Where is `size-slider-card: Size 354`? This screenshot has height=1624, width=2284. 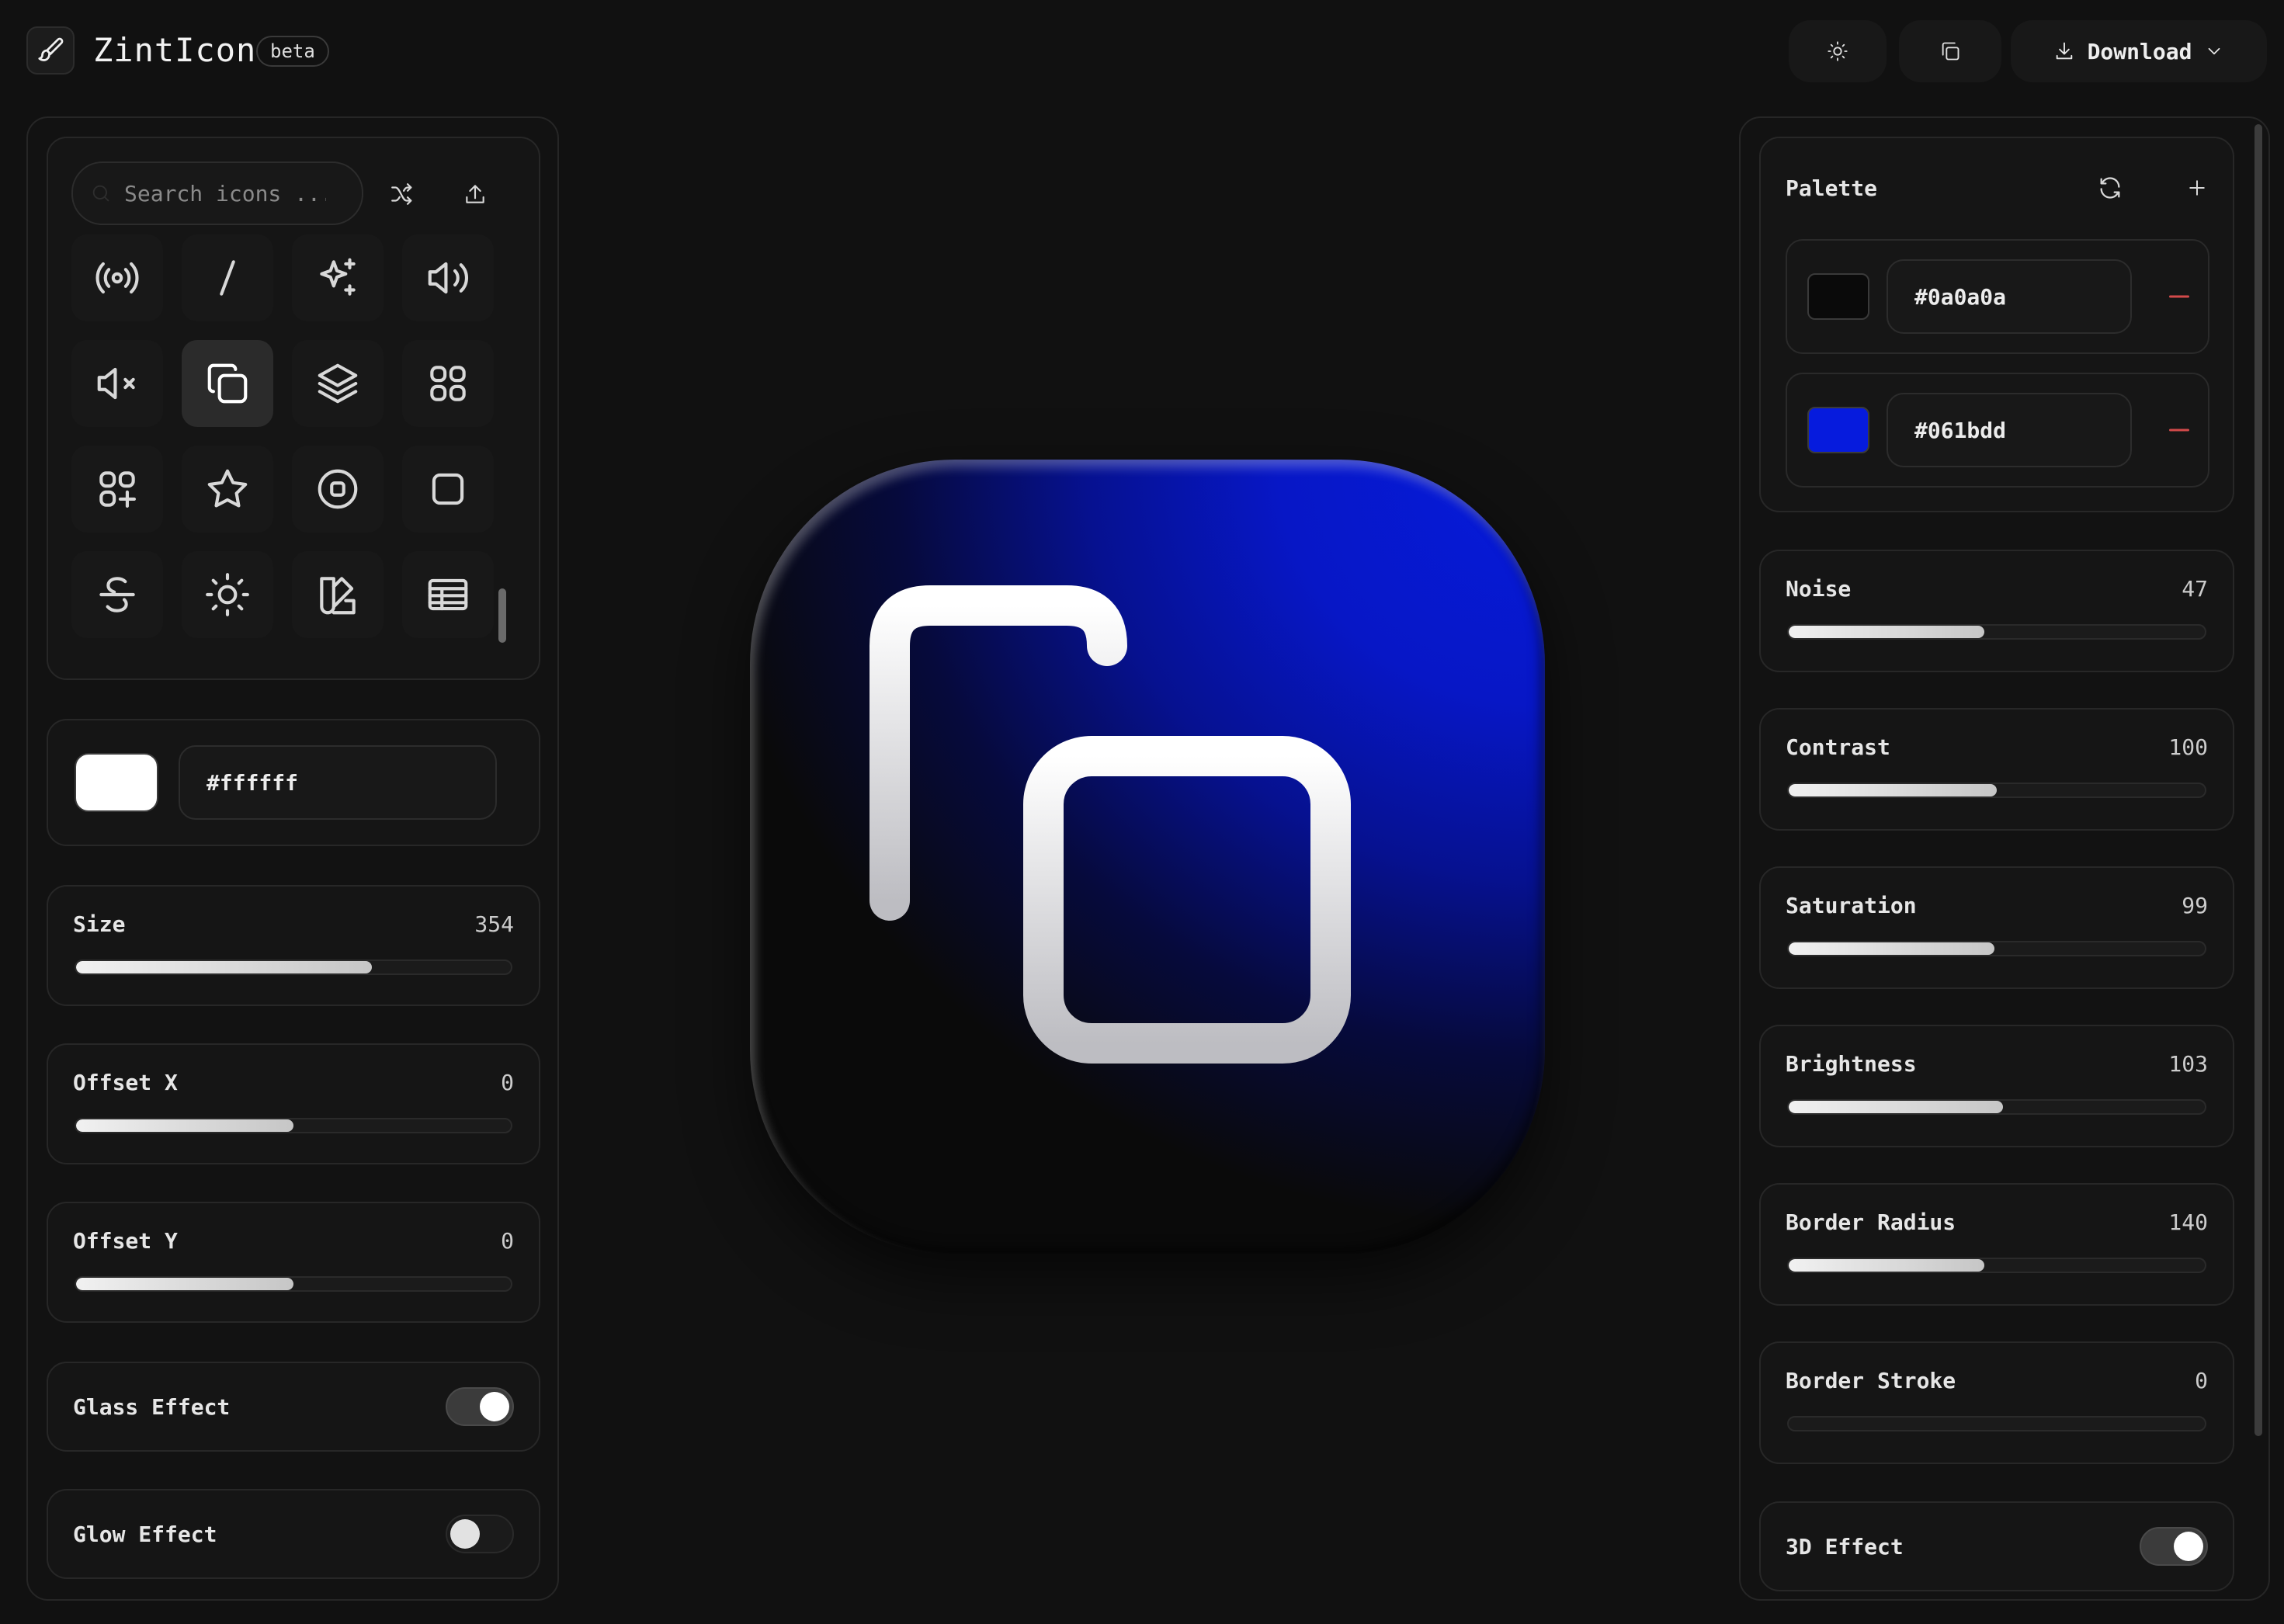
size-slider-card: Size 354 is located at coordinates (294, 945).